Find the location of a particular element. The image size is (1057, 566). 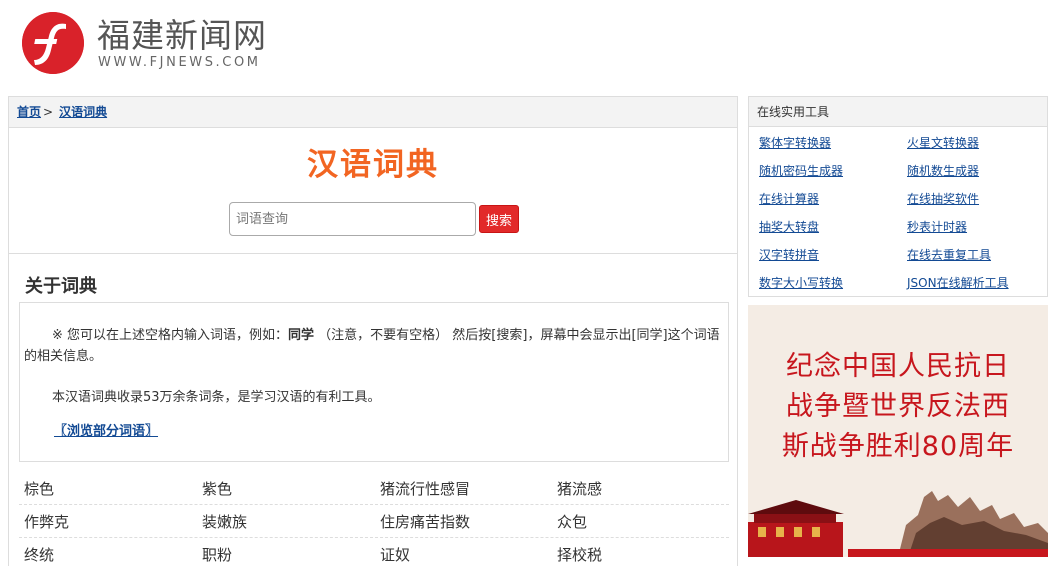

word-link: 众包 is located at coordinates (572, 522).